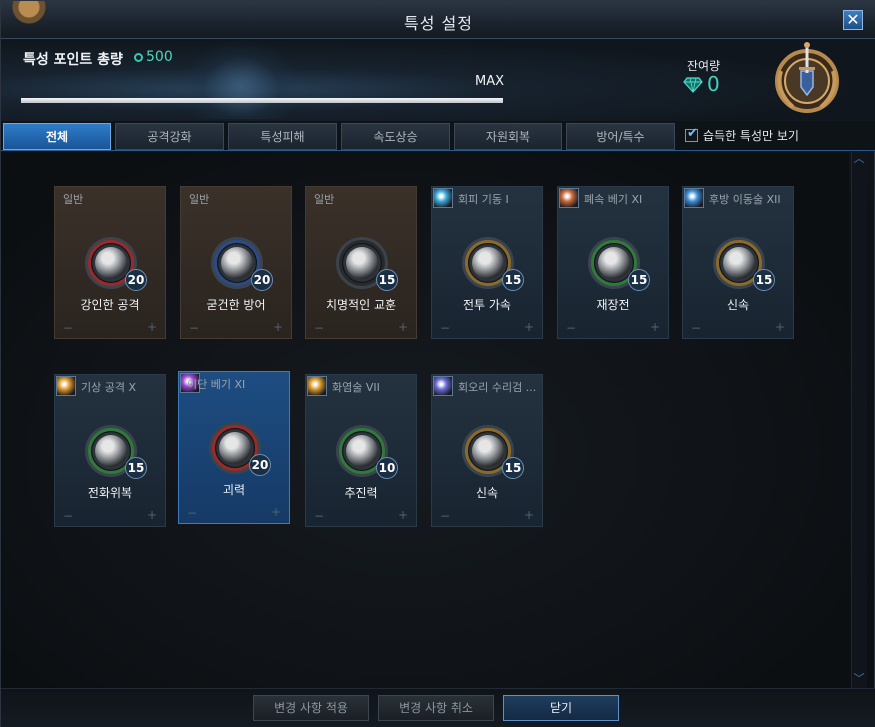  What do you see at coordinates (241, 79) in the screenshot?
I see `header-background-art` at bounding box center [241, 79].